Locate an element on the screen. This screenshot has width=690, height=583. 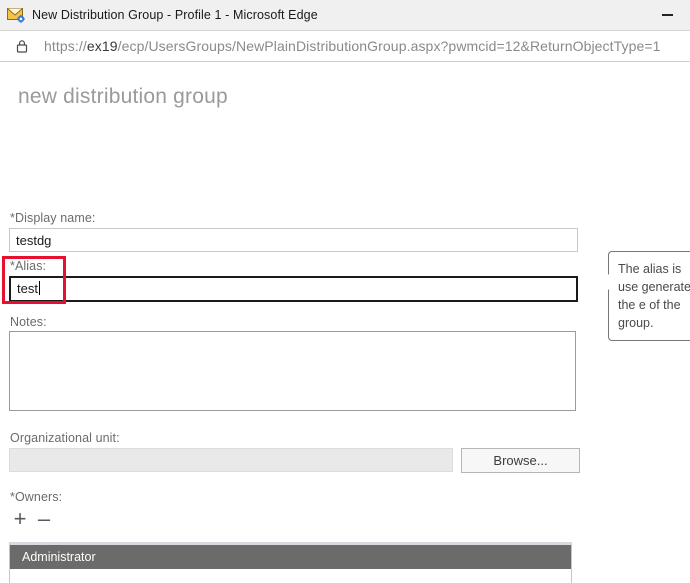
add-owner-icon: + is located at coordinates (20, 518).